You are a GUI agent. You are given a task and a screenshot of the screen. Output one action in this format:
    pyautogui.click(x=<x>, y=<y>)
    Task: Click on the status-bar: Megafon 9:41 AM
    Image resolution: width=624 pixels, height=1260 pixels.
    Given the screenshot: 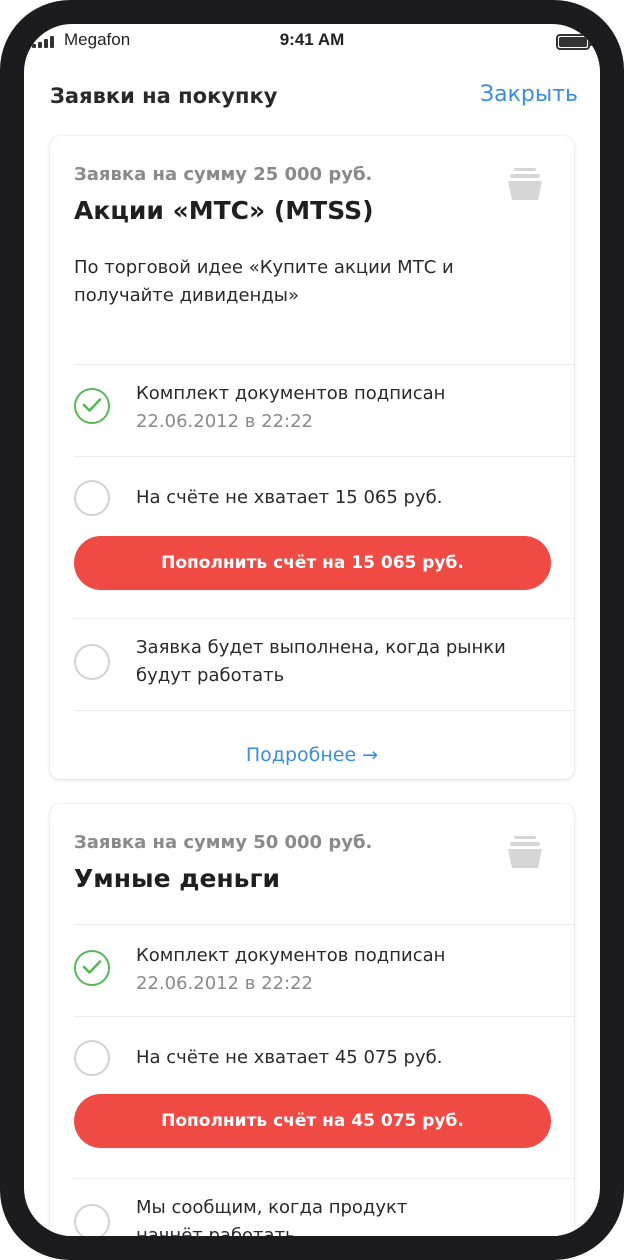 What is the action you would take?
    pyautogui.click(x=312, y=41)
    